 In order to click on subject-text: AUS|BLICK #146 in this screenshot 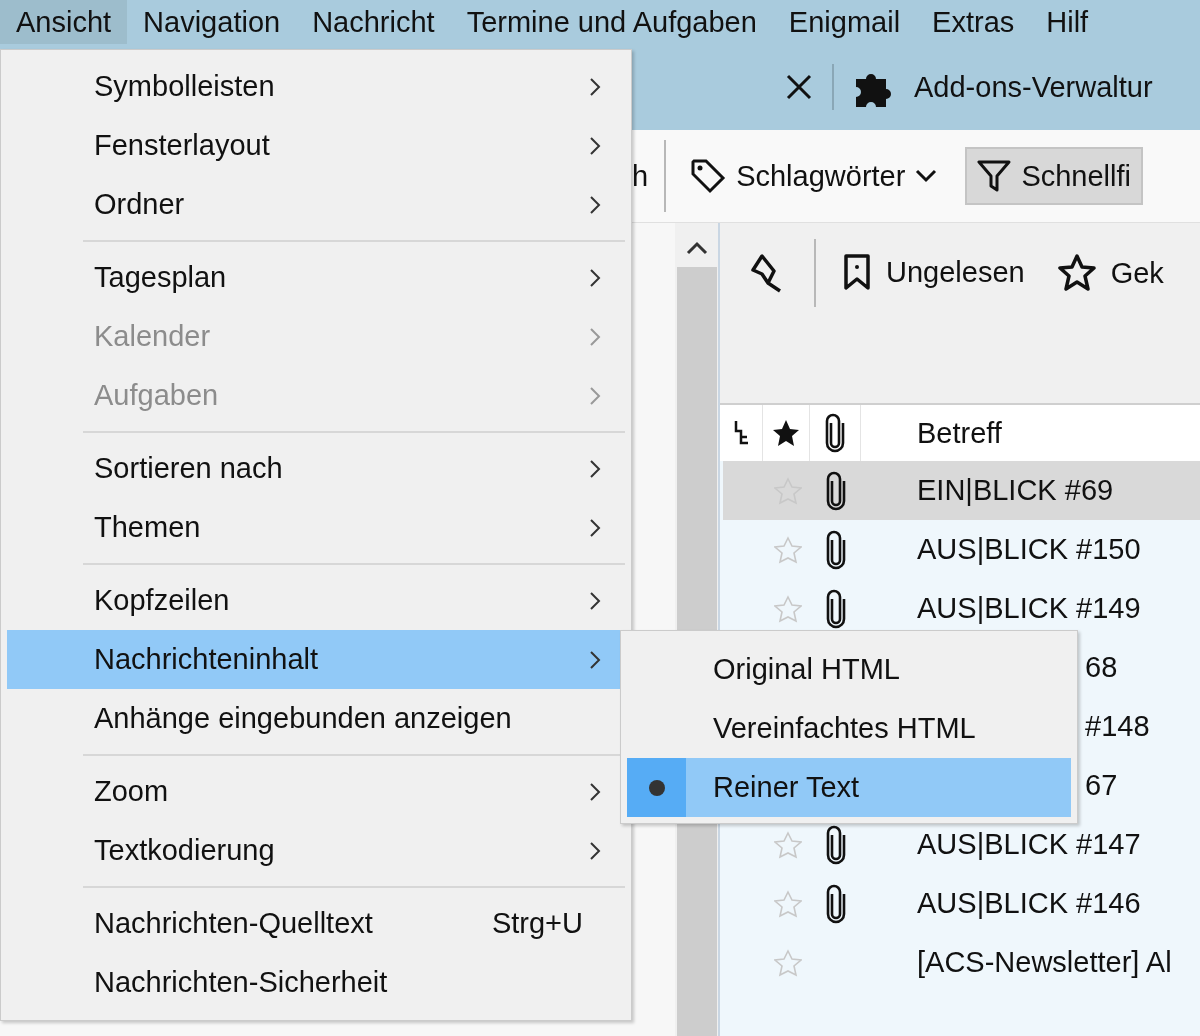, I will do `click(1029, 903)`.